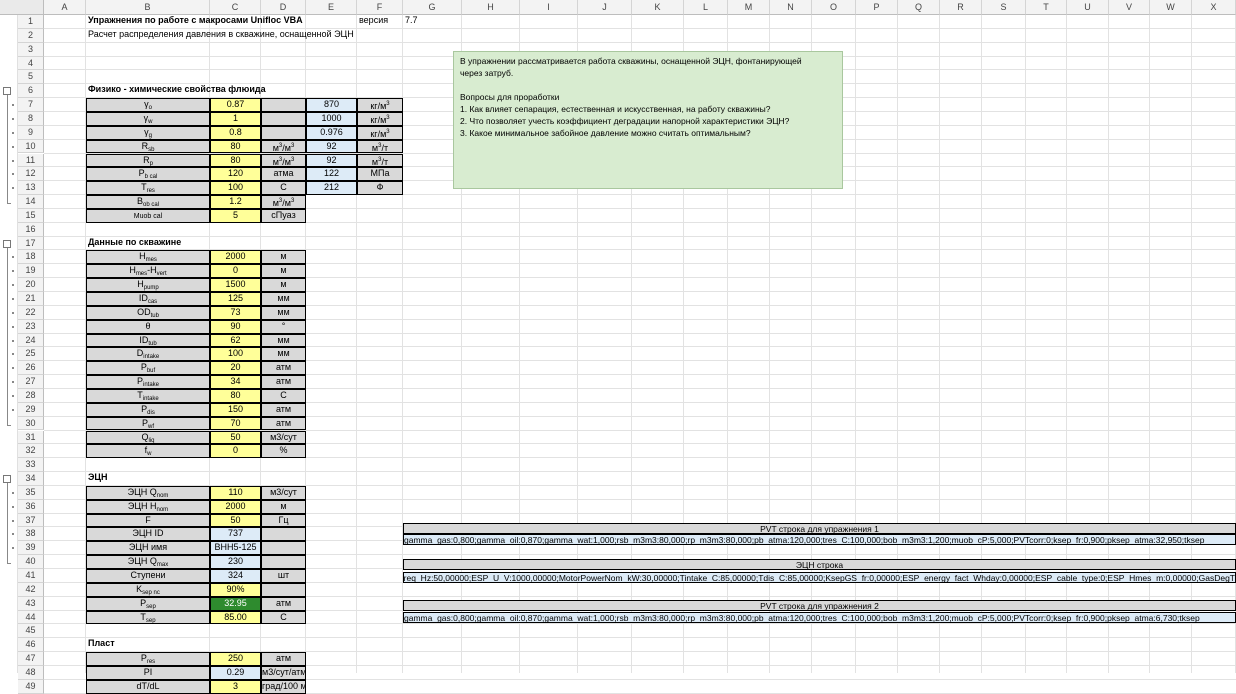 Image resolution: width=1236 pixels, height=694 pixels. I want to click on esp-param-label: ЭЦН ID, so click(148, 534).